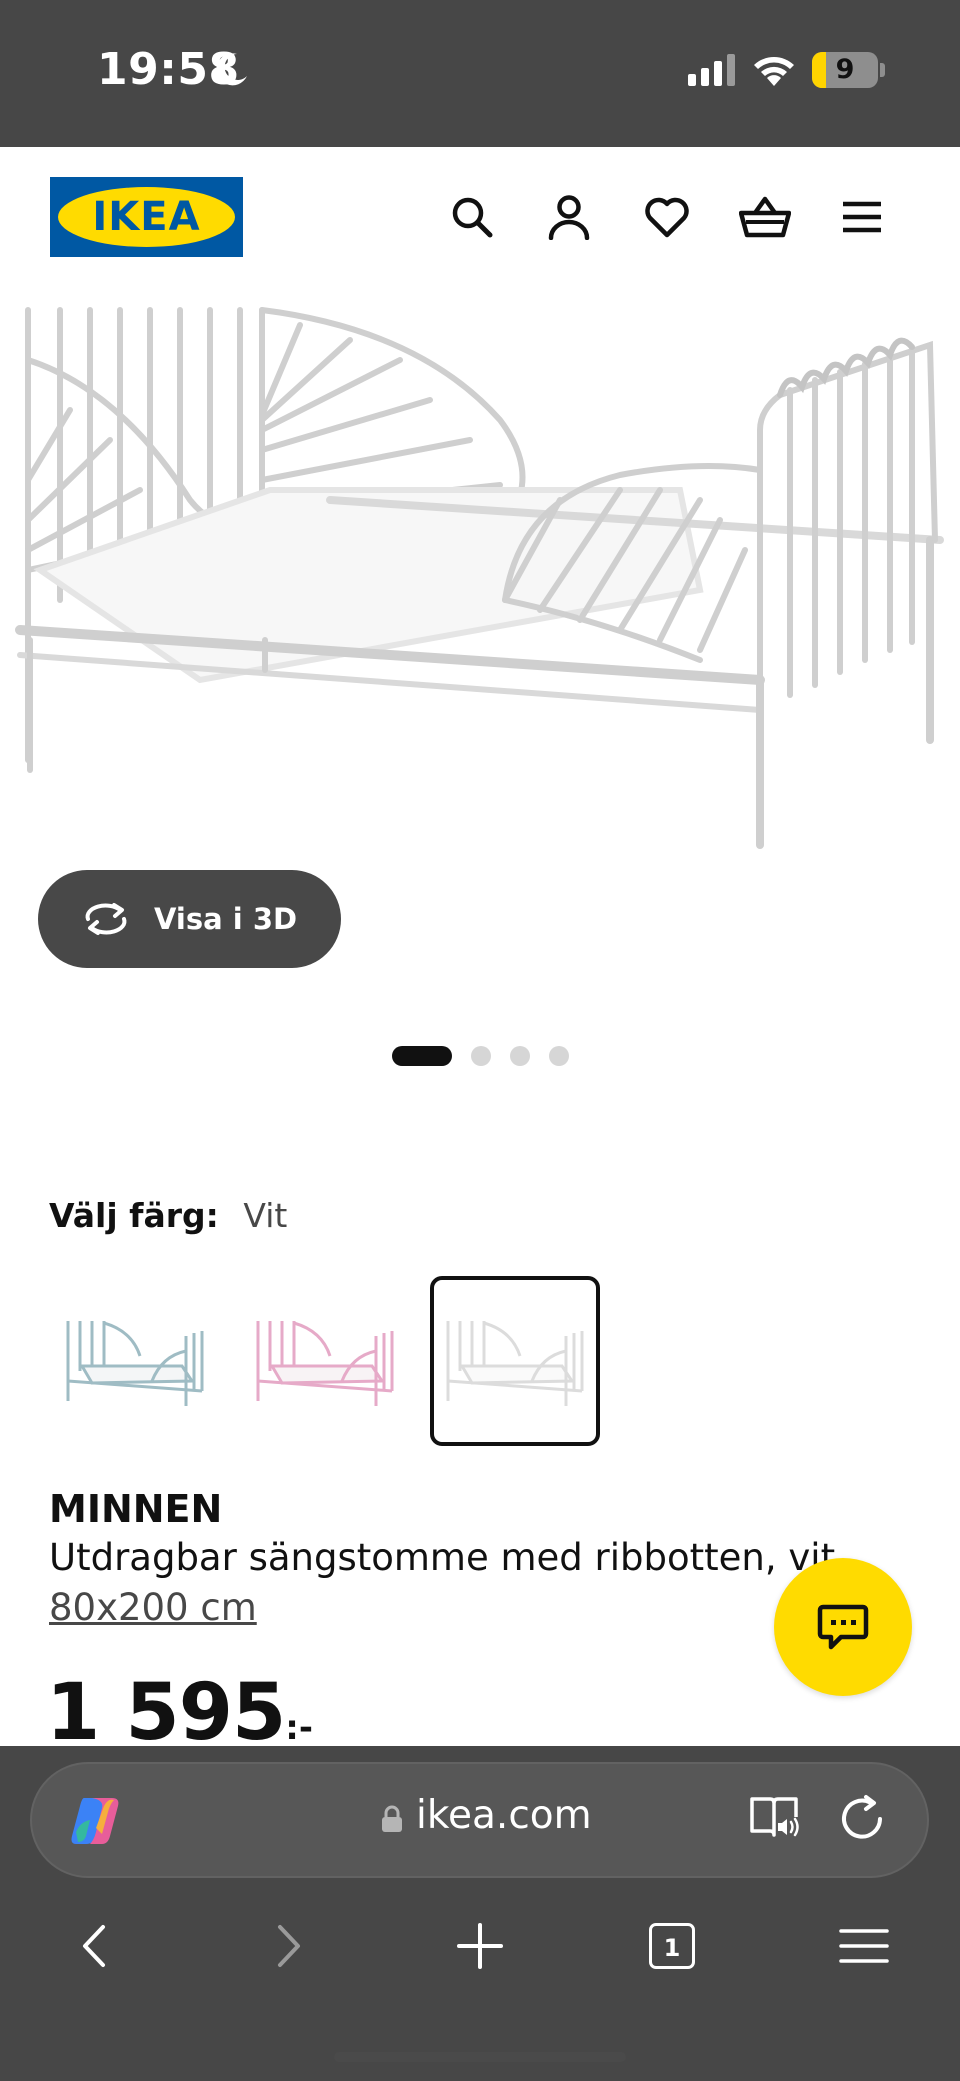 The width and height of the screenshot is (960, 2081). Describe the element at coordinates (774, 71) in the screenshot. I see `wifi-icon` at that location.